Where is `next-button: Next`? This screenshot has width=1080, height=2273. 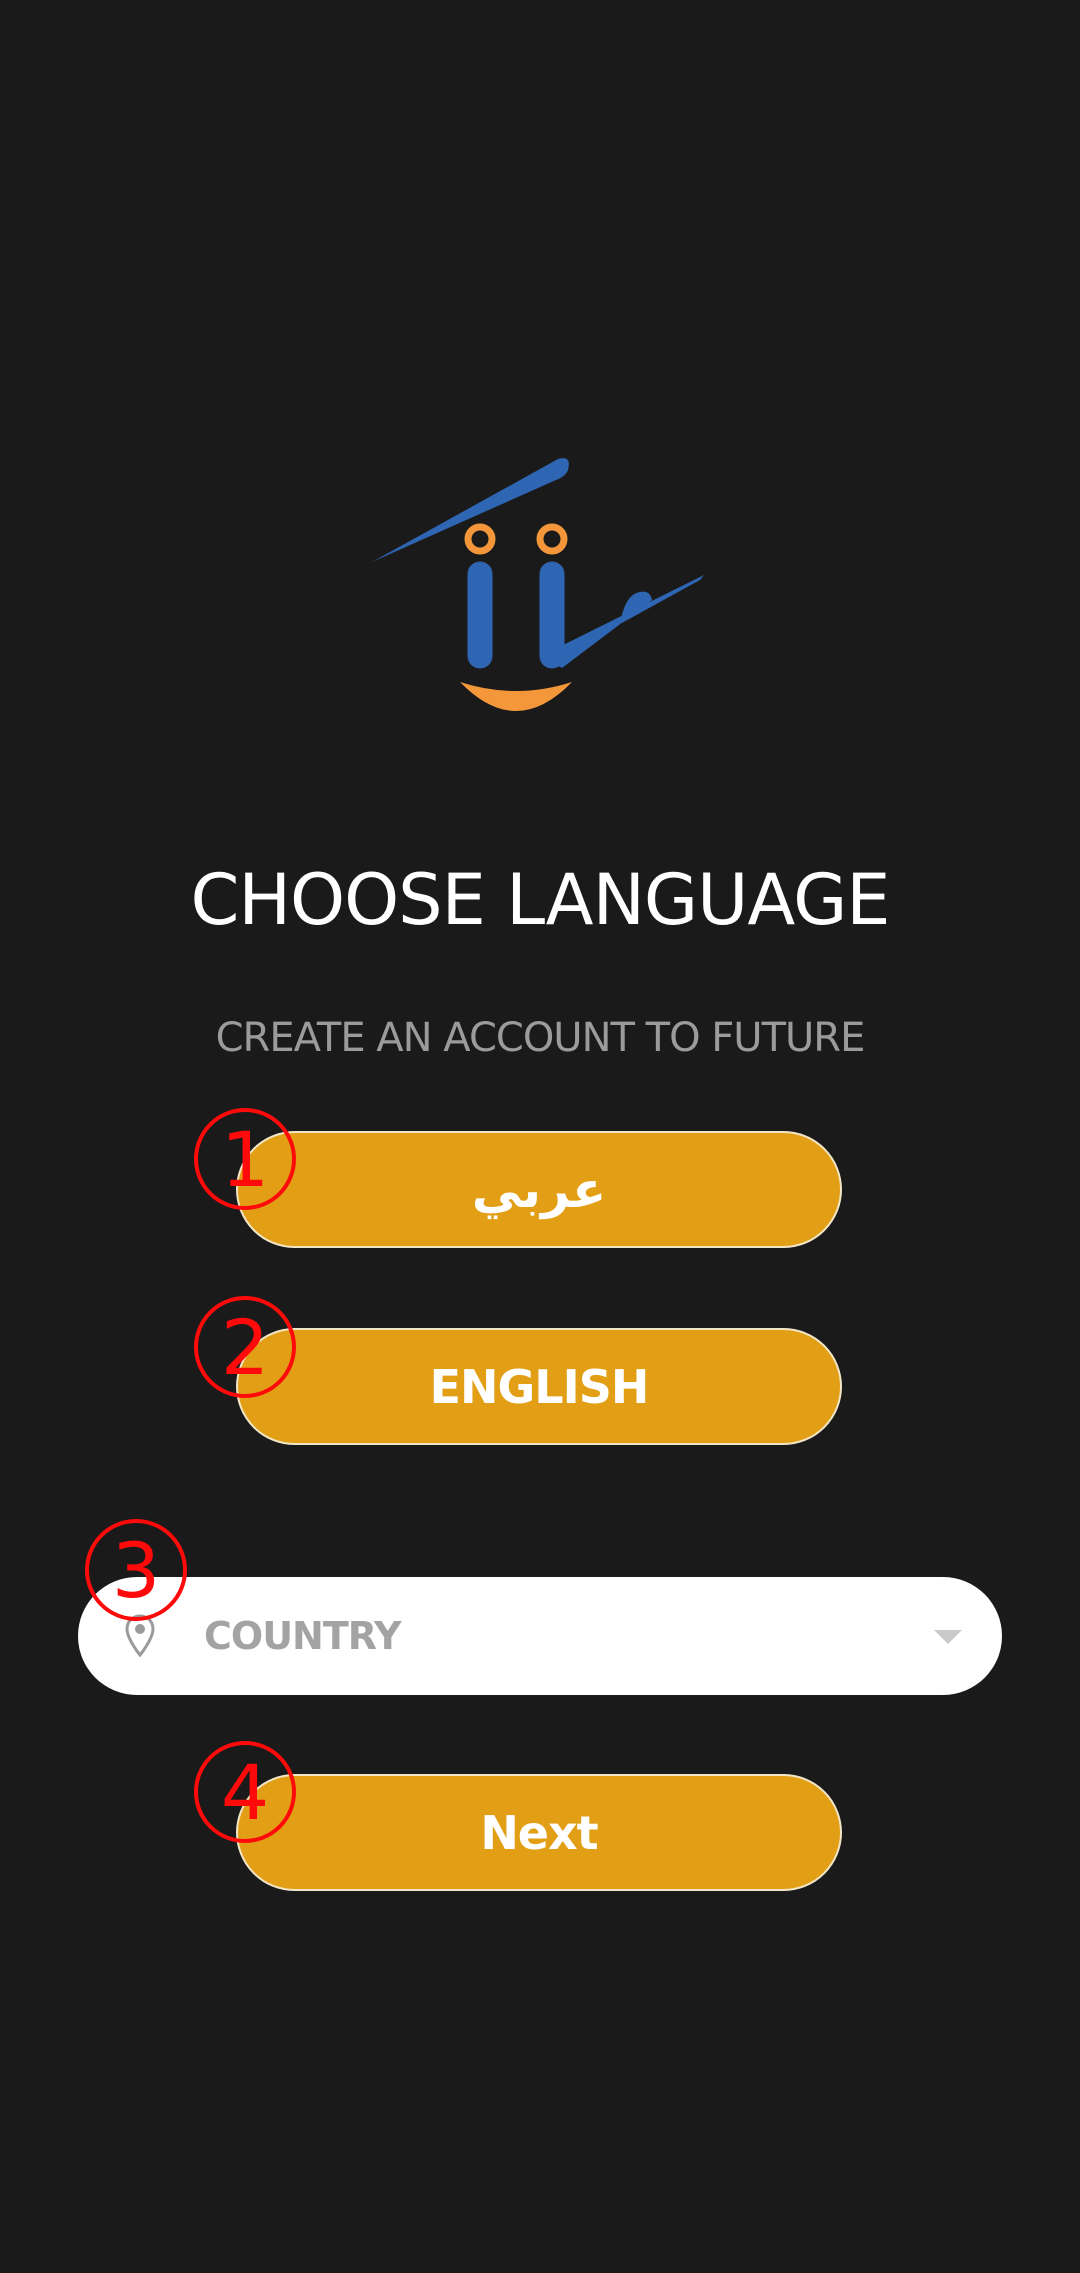
next-button: Next is located at coordinates (539, 1832).